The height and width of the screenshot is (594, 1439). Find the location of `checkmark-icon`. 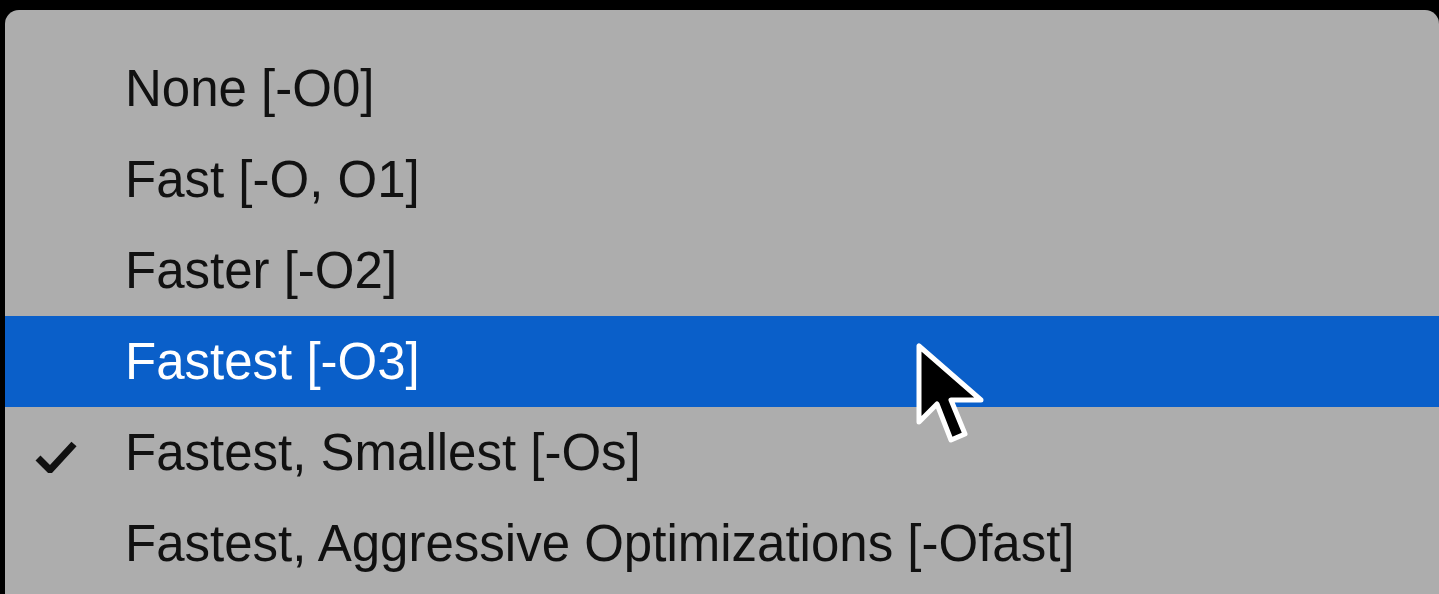

checkmark-icon is located at coordinates (56, 457).